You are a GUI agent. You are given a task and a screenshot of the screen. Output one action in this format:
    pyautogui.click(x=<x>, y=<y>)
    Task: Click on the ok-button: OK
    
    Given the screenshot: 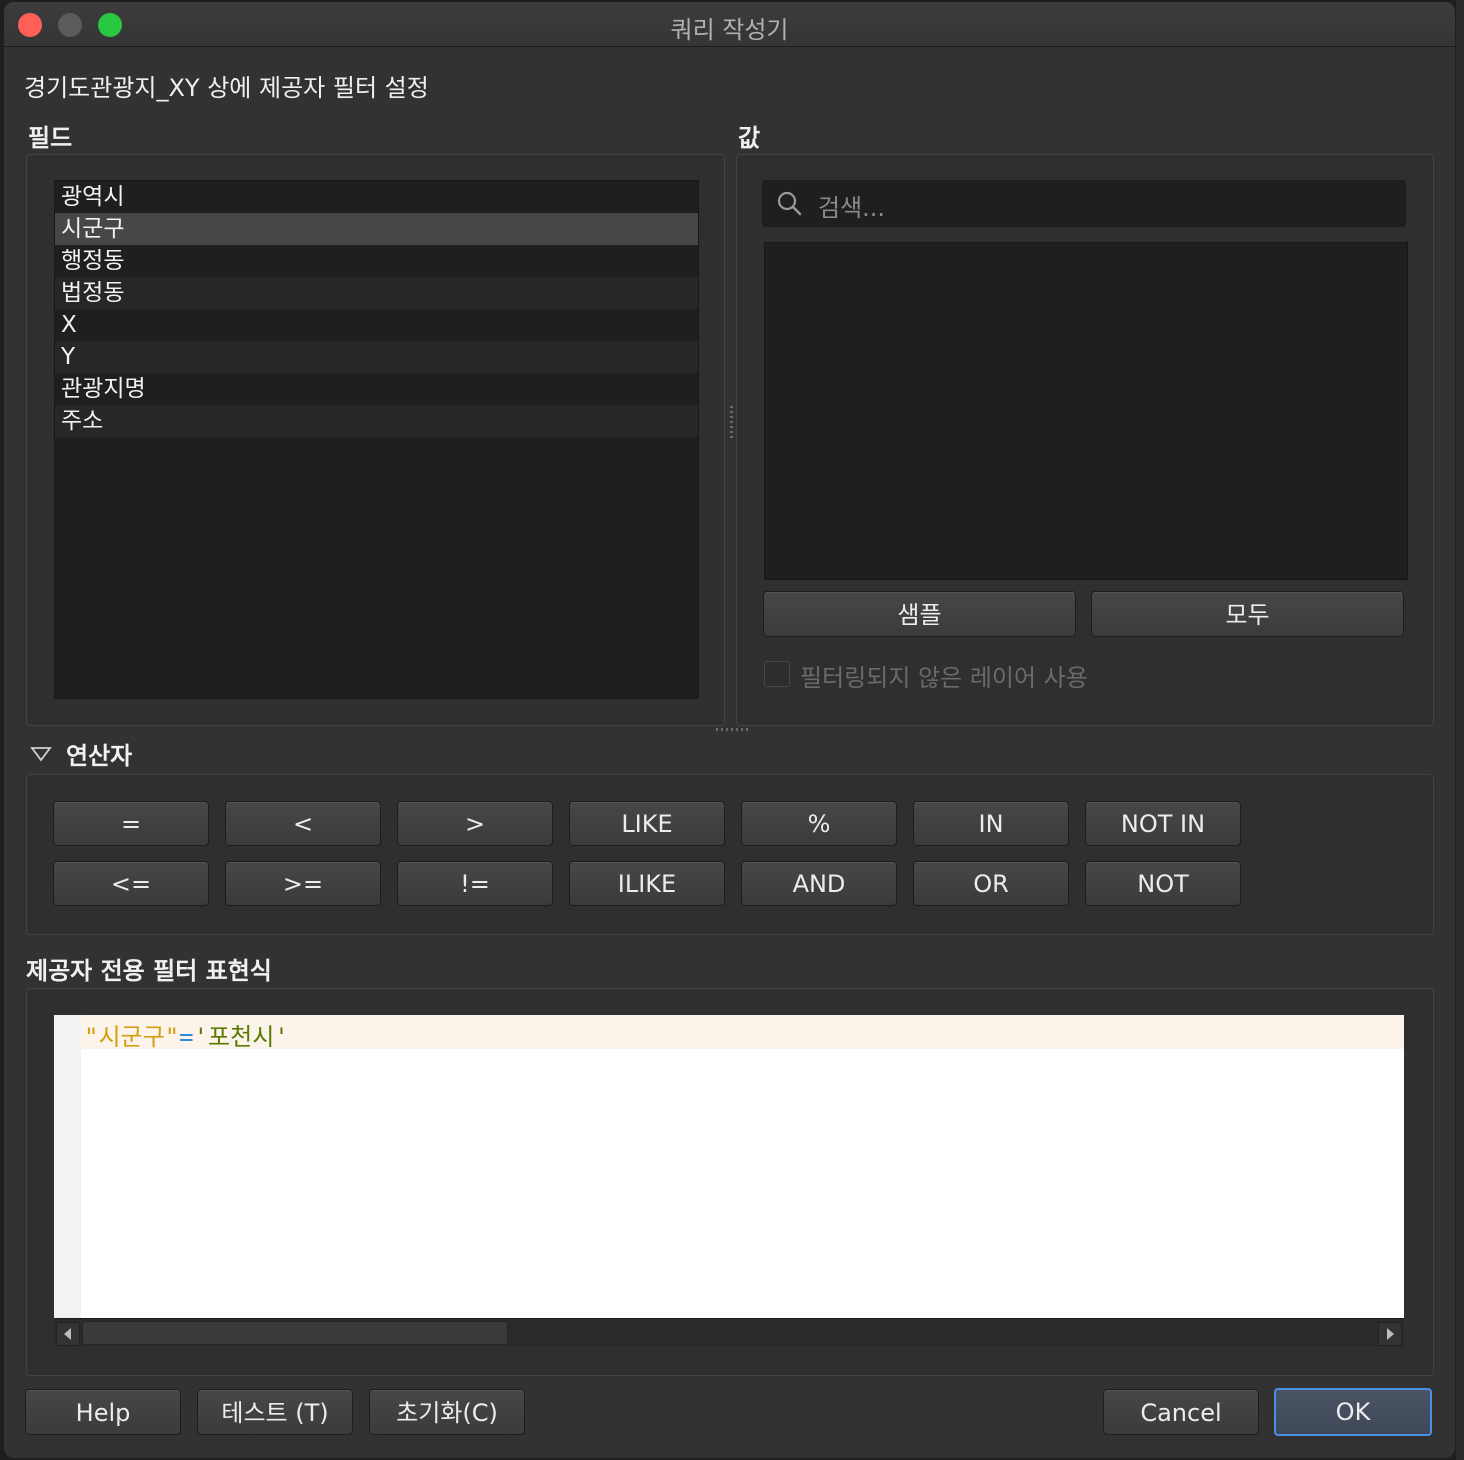 What is the action you would take?
    pyautogui.click(x=1353, y=1412)
    